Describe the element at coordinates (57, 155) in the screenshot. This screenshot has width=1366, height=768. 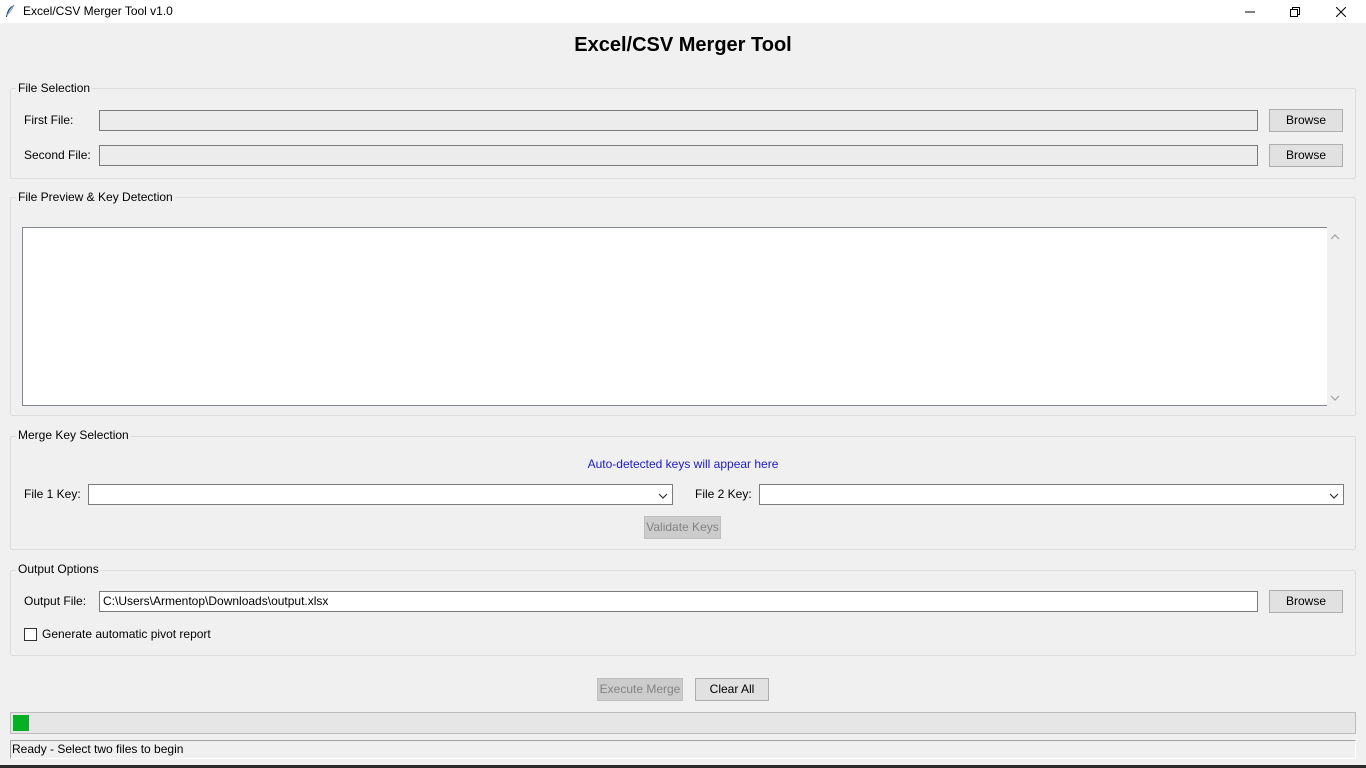
I see `second-file-label: Second File:` at that location.